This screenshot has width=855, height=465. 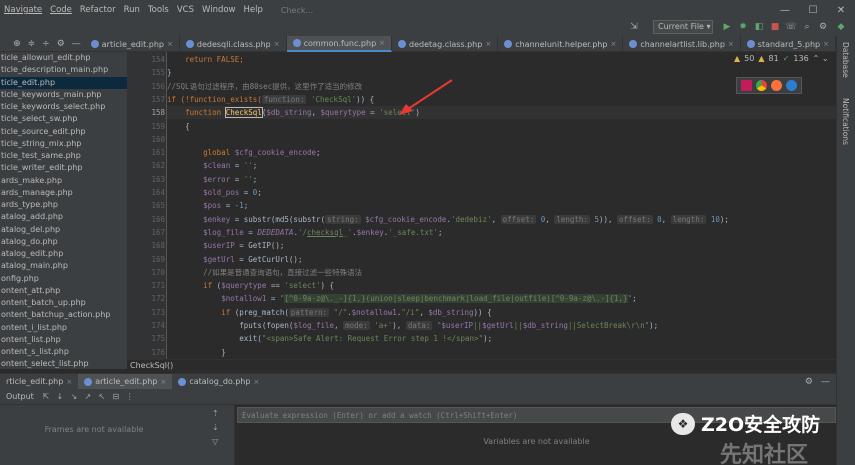 What do you see at coordinates (845, 60) in the screenshot?
I see `database-tool-button: Database` at bounding box center [845, 60].